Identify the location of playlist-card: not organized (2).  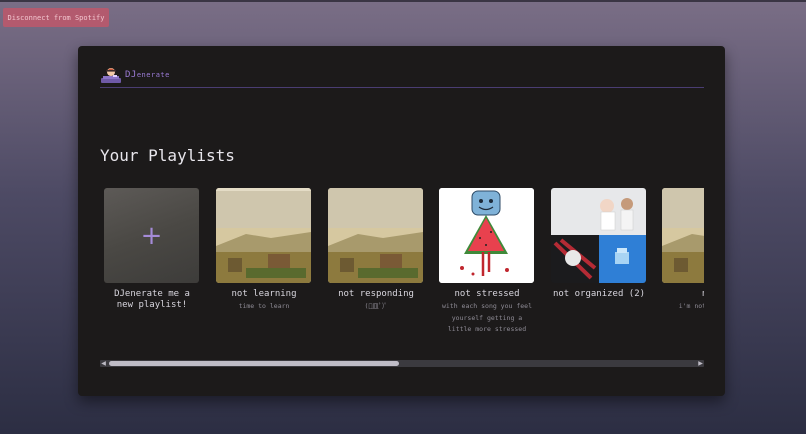
(599, 244).